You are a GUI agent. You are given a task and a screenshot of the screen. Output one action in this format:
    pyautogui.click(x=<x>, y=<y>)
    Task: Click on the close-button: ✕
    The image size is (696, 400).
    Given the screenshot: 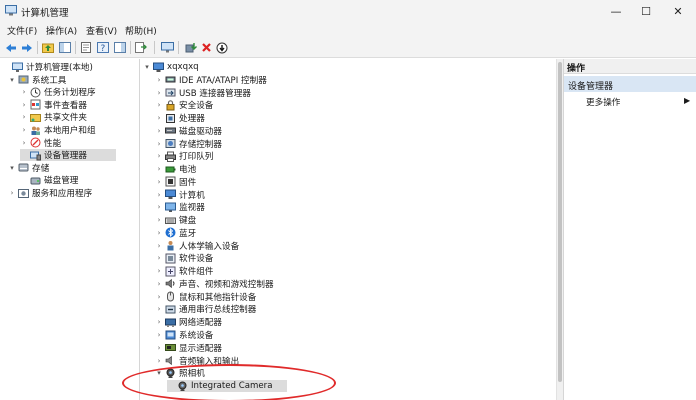 What is the action you would take?
    pyautogui.click(x=678, y=11)
    